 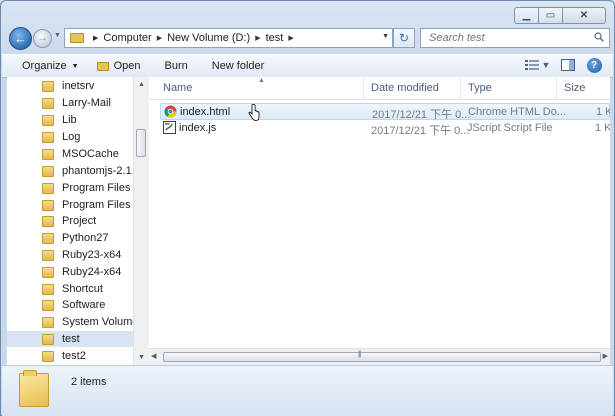 I want to click on sidebar-item-inetsrv: inetsrv, so click(x=70, y=86).